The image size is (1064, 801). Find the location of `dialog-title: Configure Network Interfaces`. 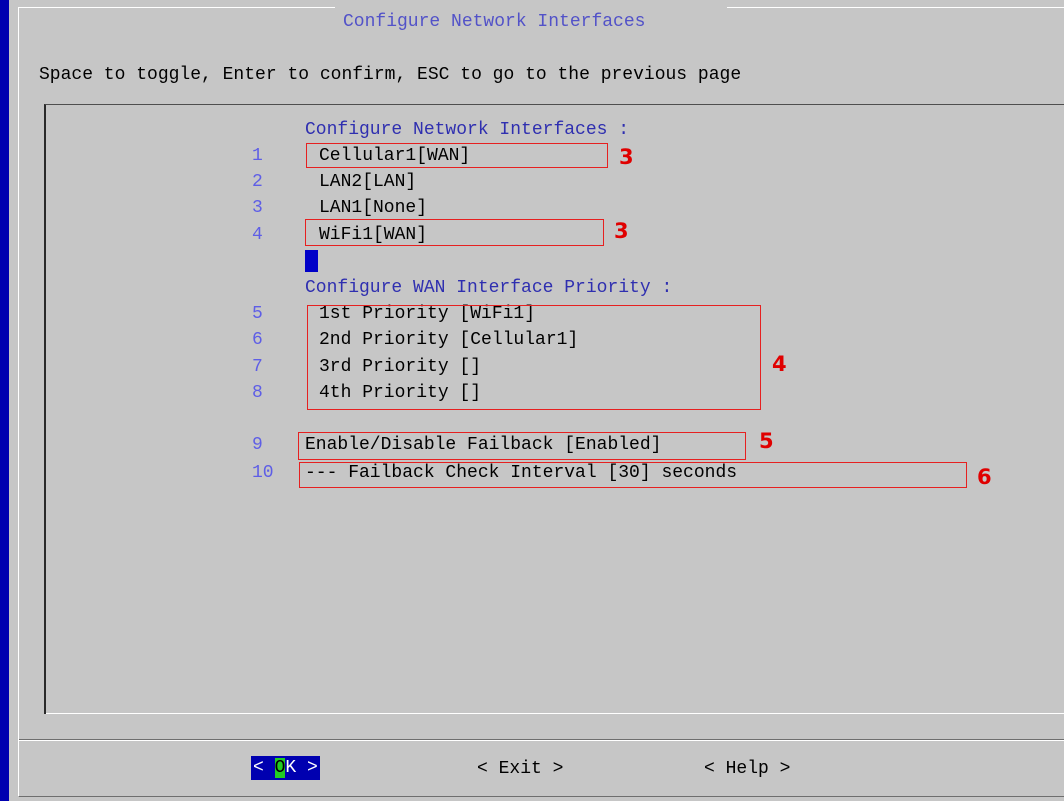

dialog-title: Configure Network Interfaces is located at coordinates (494, 22).